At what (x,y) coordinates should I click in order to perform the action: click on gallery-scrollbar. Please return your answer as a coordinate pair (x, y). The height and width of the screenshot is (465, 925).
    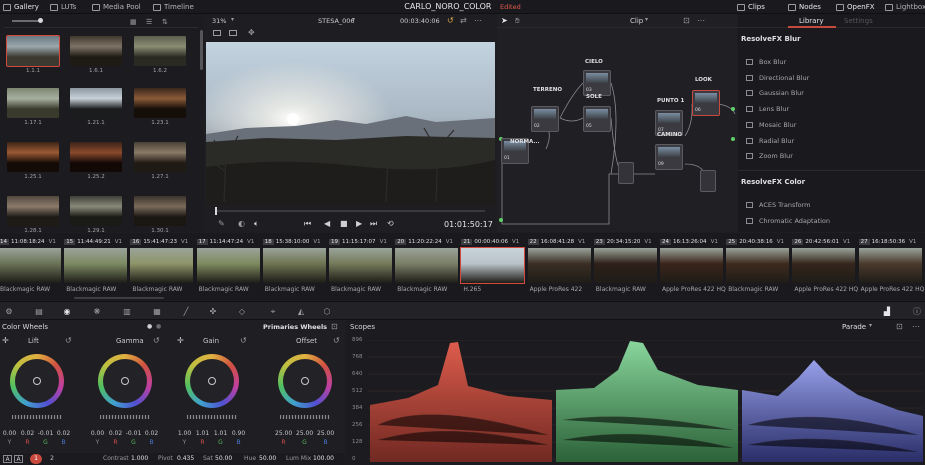
    Looking at the image, I should click on (201, 50).